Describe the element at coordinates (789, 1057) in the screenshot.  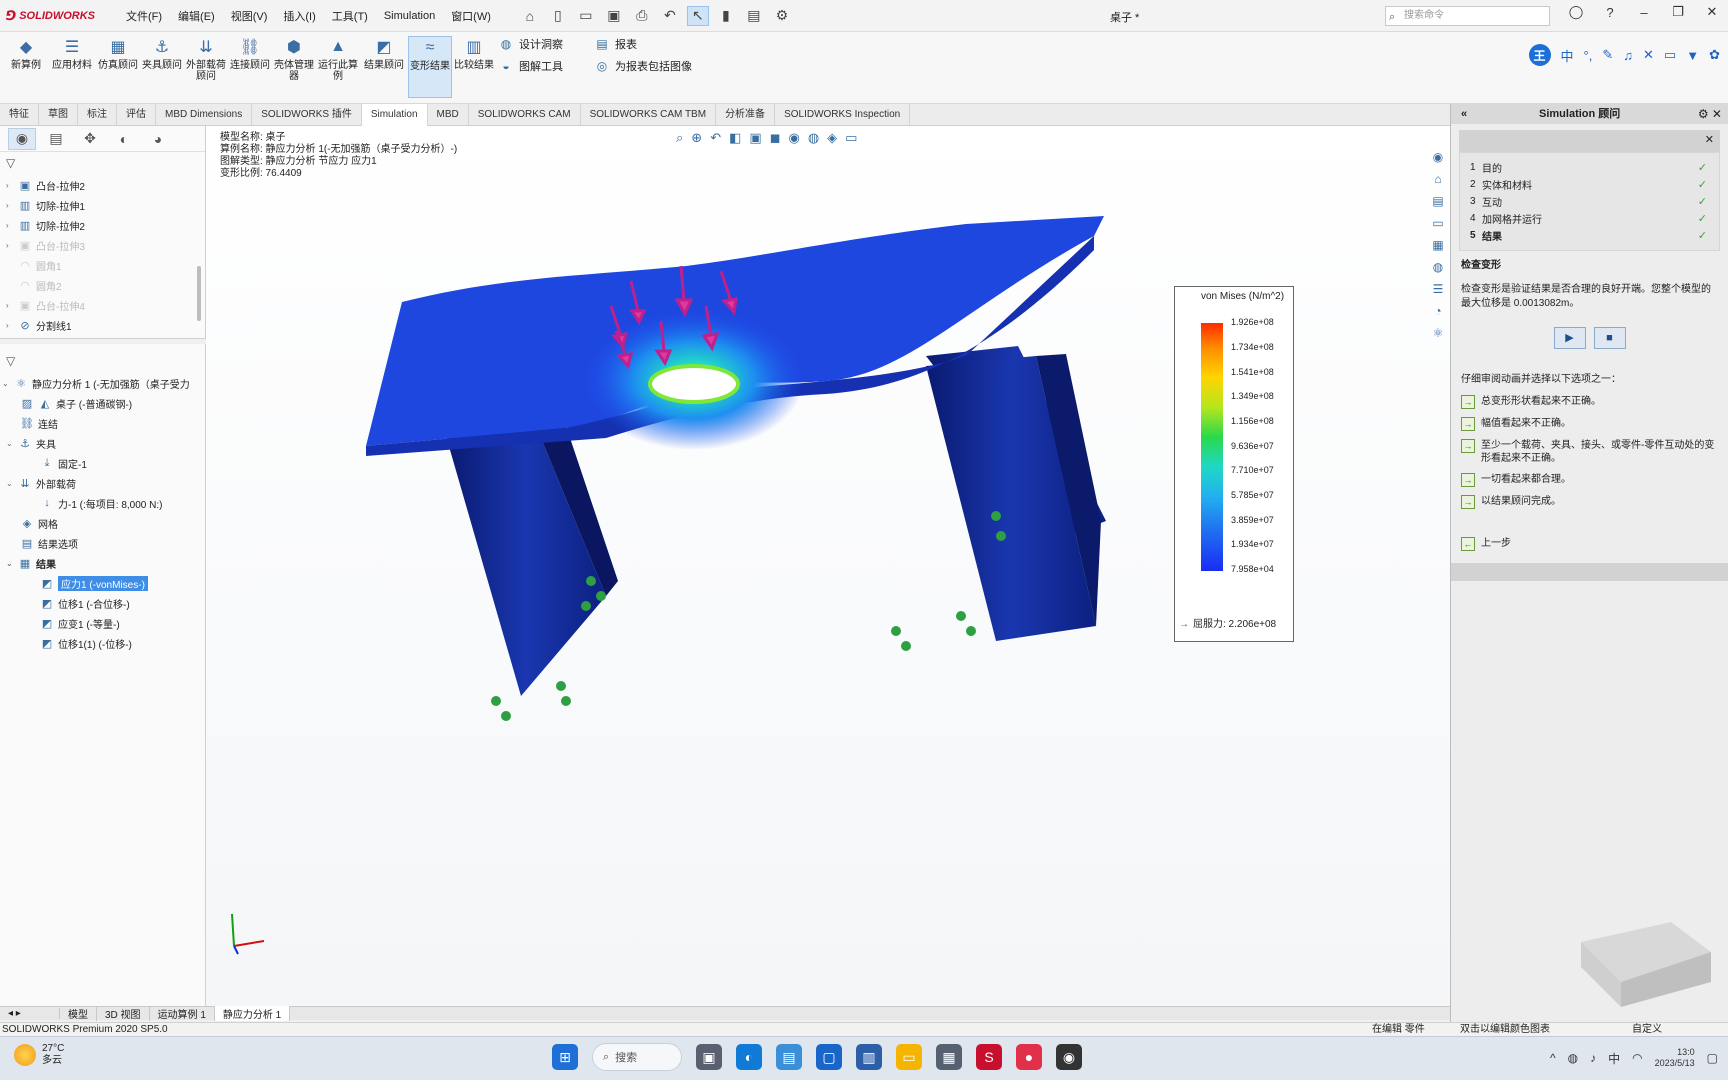
I see `taskbar-app-icon: ▤` at that location.